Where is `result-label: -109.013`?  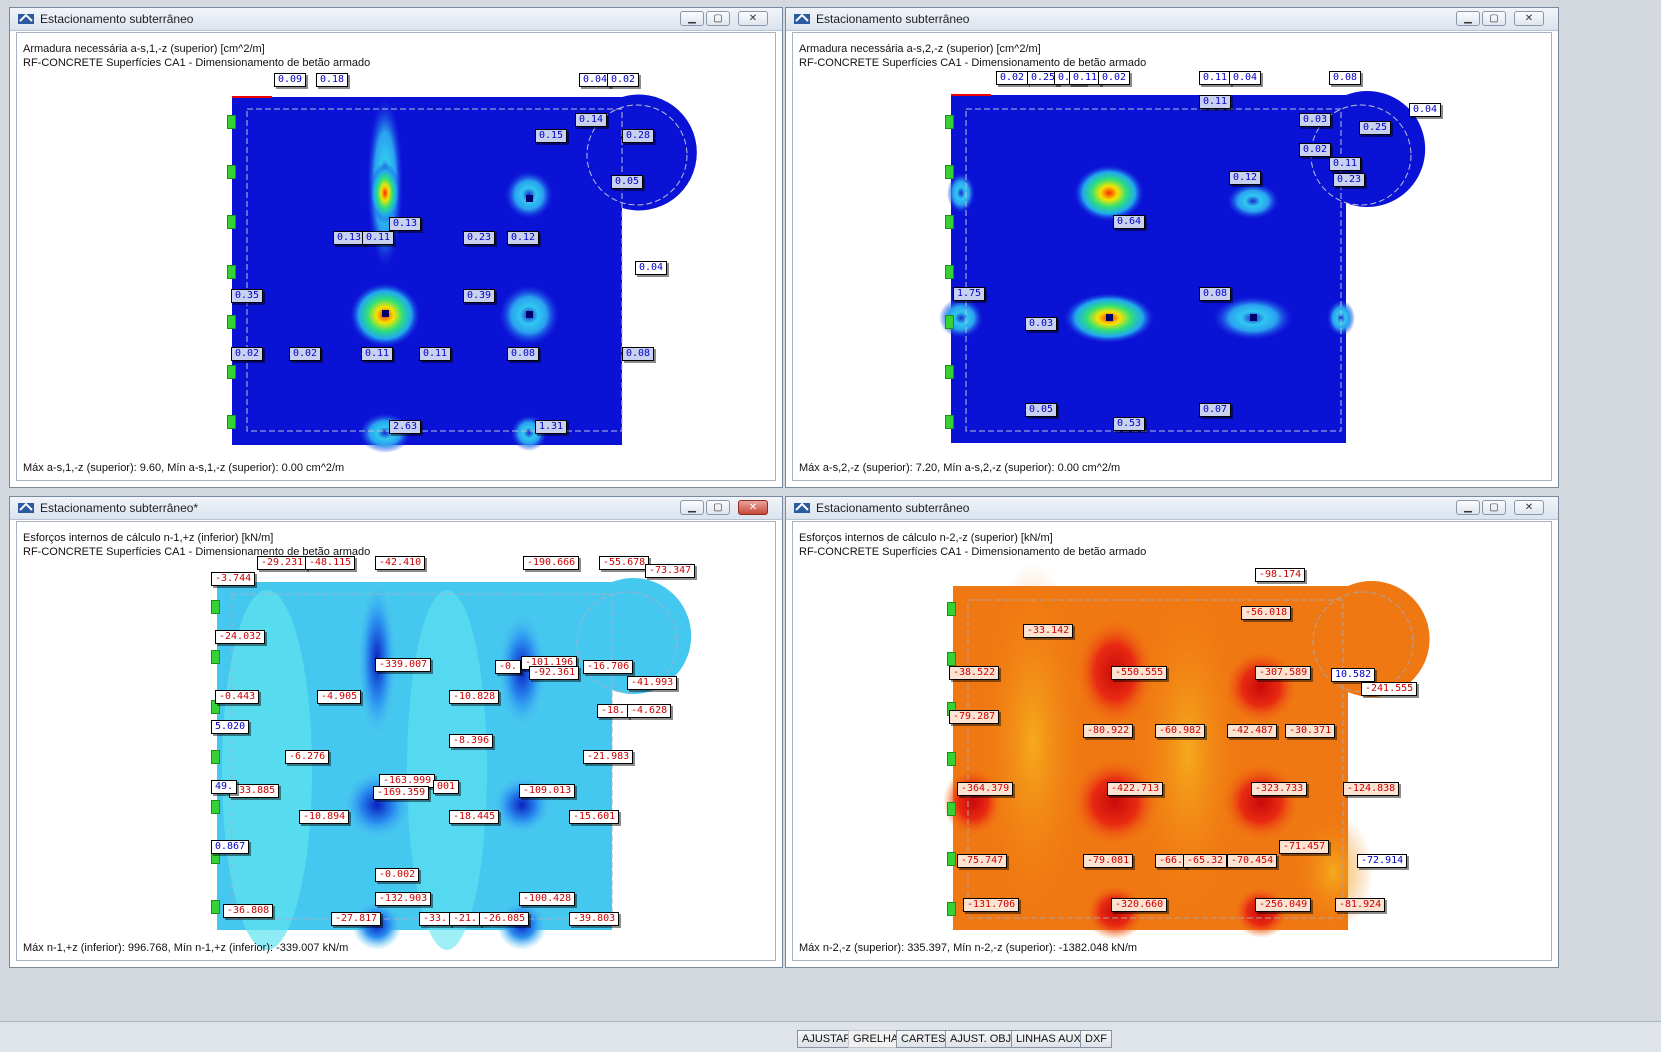
result-label: -109.013 is located at coordinates (547, 791).